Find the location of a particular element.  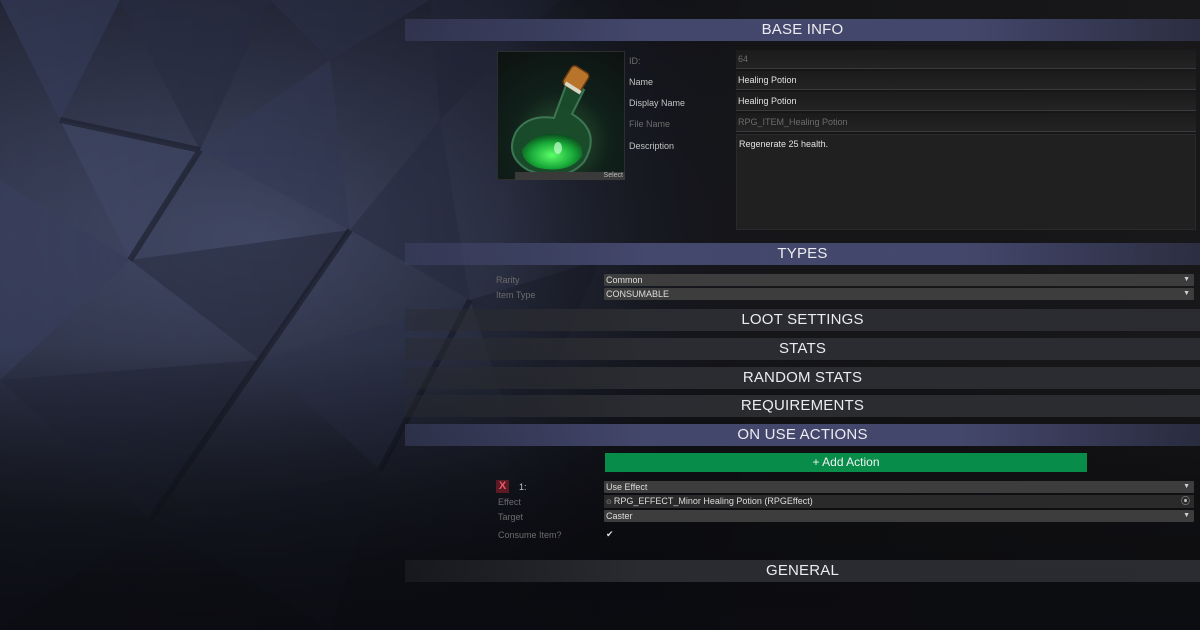

add-action-button: + Add Action is located at coordinates (846, 462).